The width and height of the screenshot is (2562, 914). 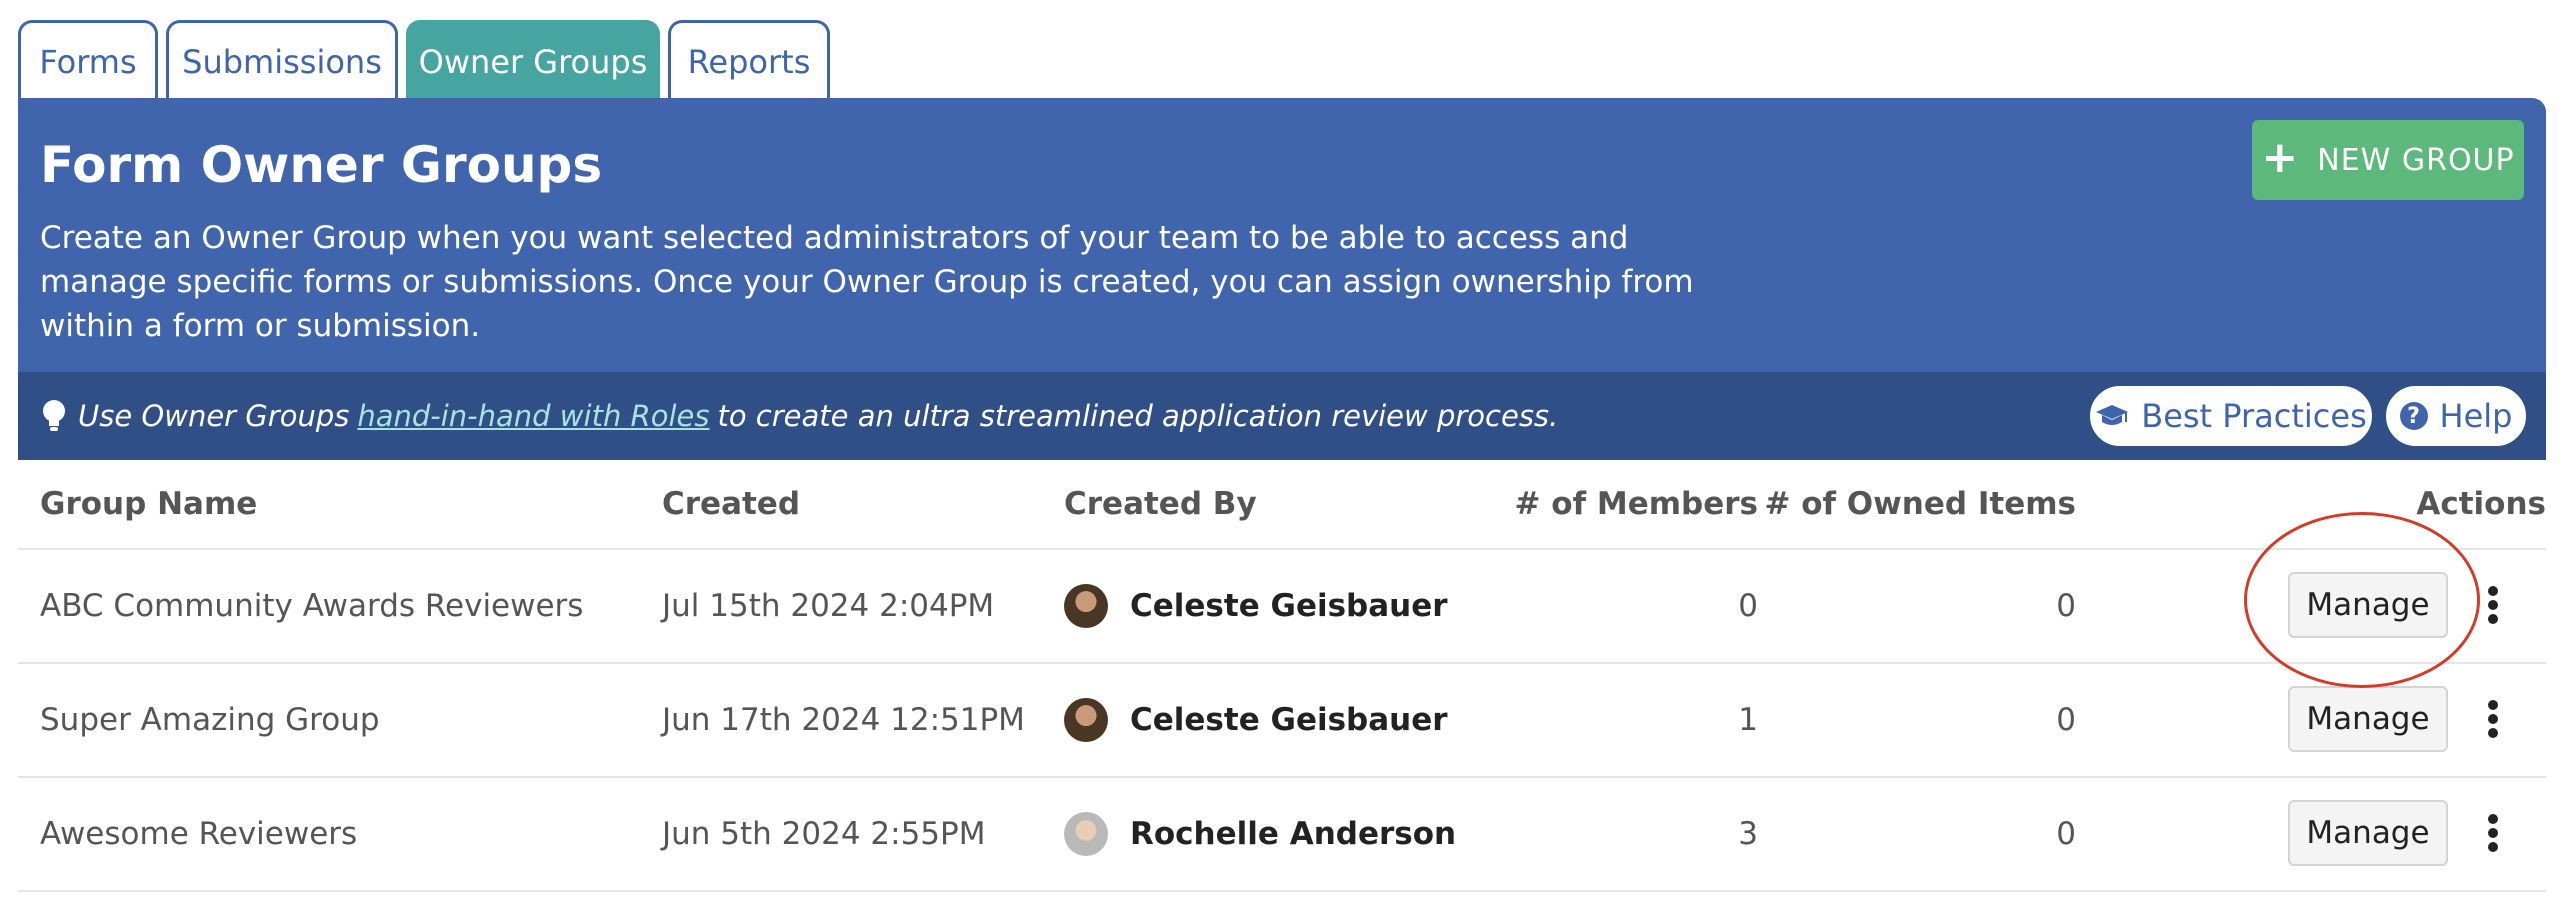 What do you see at coordinates (1748, 720) in the screenshot?
I see `member-count: 1` at bounding box center [1748, 720].